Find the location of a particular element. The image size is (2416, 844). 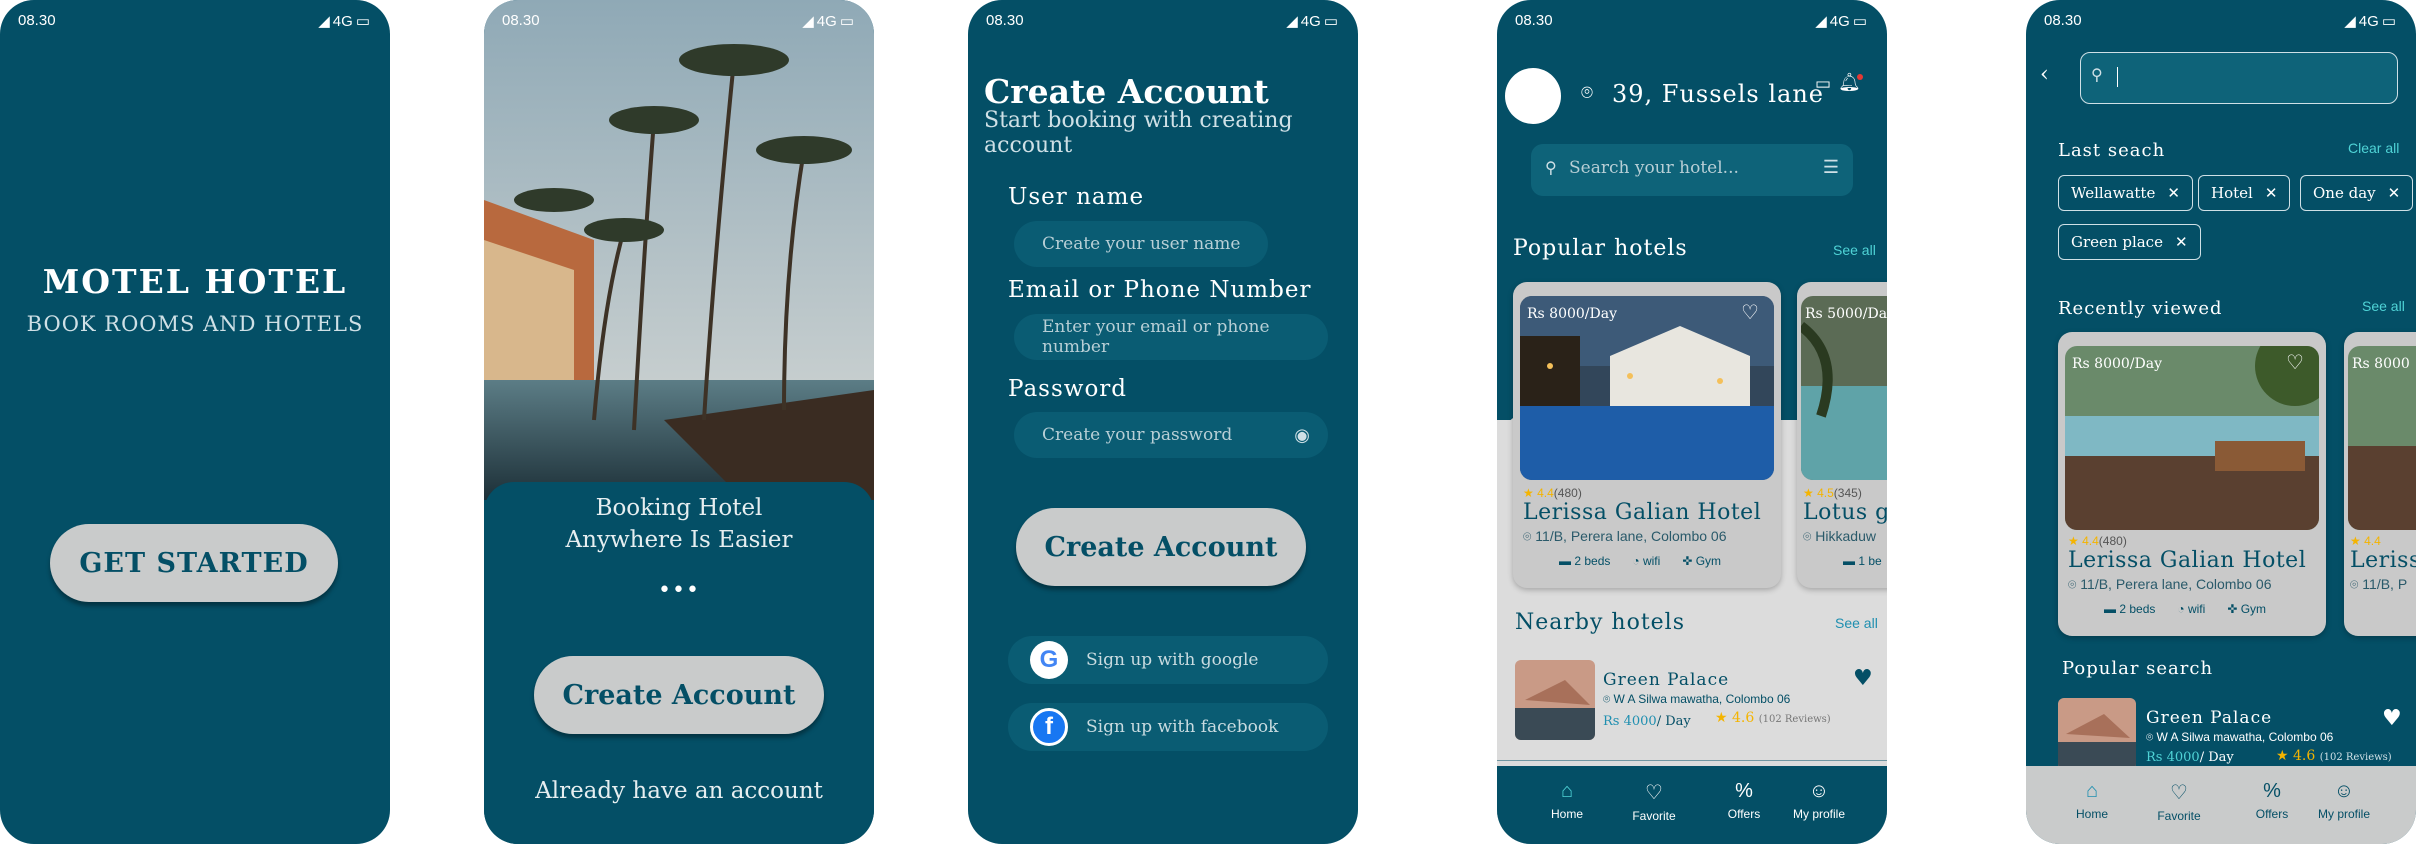

recent-hotel-card: Rs 8000 ★ 4.4 Leriss ⌾ 11/B, P is located at coordinates (2380, 484).